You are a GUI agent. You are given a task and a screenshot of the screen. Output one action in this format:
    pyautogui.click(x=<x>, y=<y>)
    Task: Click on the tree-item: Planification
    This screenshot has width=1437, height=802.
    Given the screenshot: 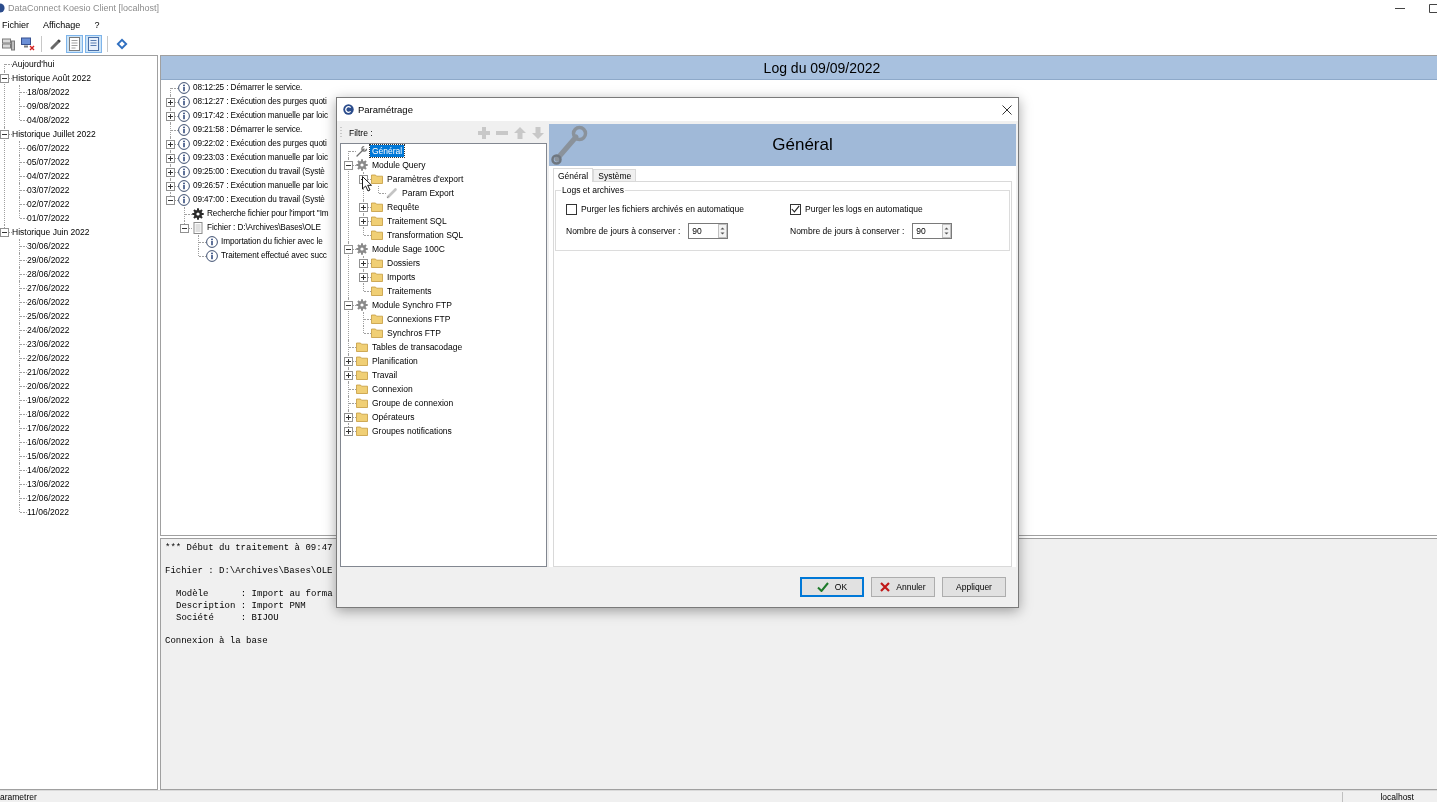 What is the action you would take?
    pyautogui.click(x=395, y=361)
    